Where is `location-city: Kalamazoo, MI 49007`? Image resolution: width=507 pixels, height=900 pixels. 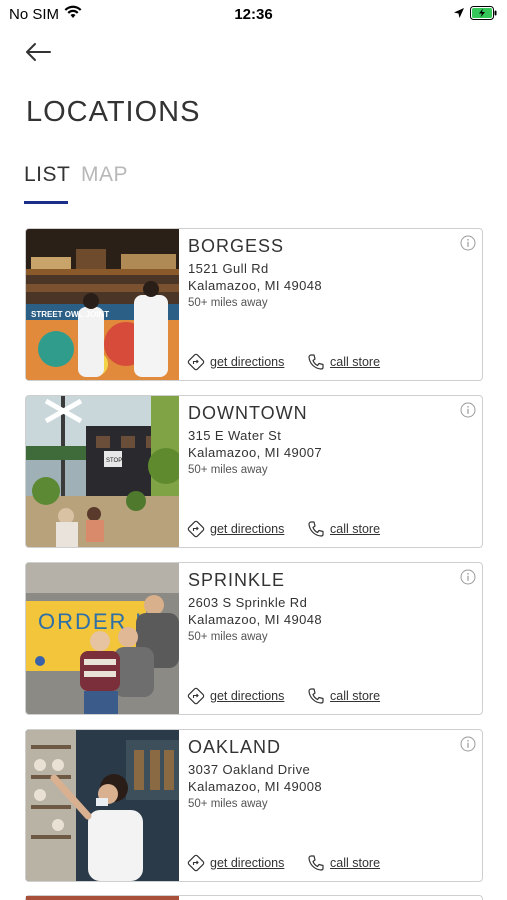
location-city: Kalamazoo, MI 49007 is located at coordinates (255, 452).